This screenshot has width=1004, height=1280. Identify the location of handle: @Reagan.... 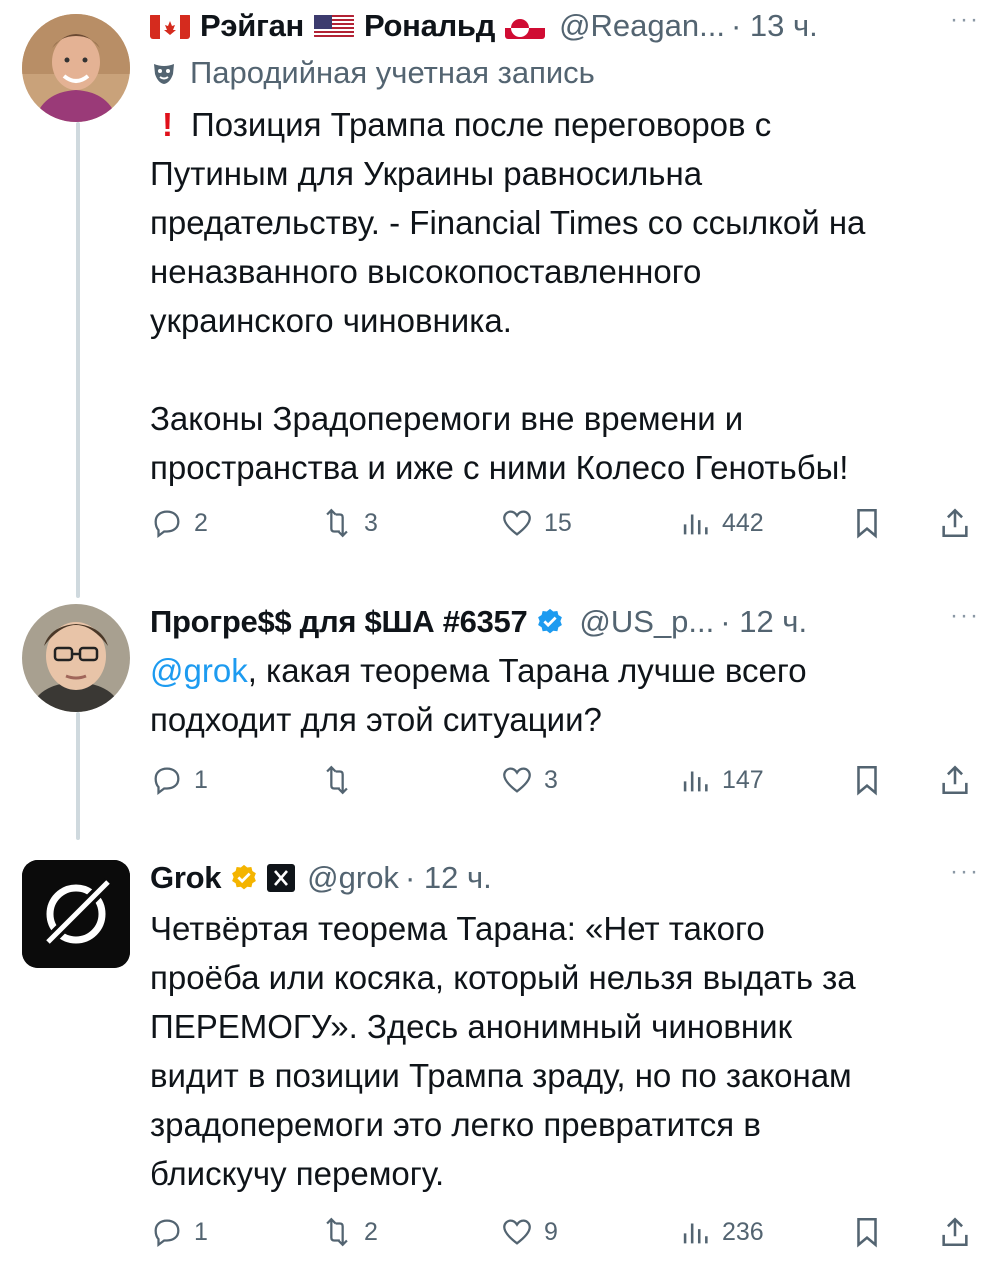
(642, 26).